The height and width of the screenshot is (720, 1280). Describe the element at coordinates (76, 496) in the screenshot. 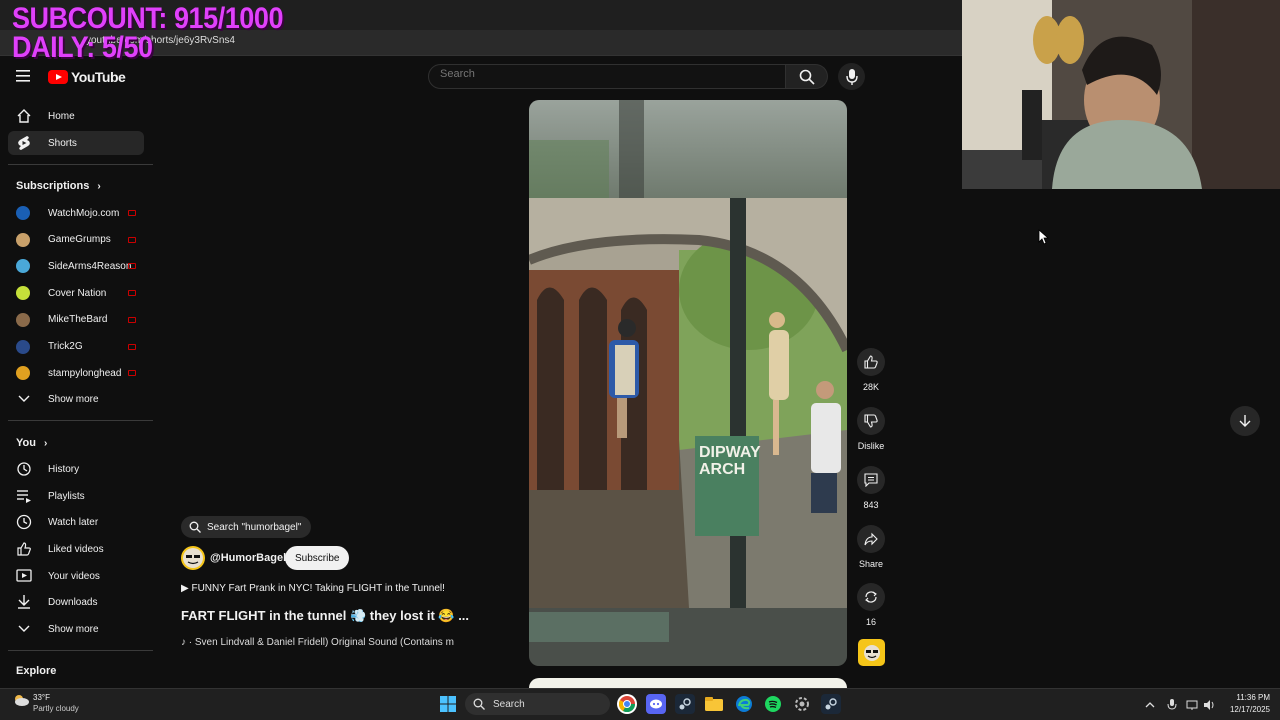

I see `sidebar-item-playlists: Playlists` at that location.